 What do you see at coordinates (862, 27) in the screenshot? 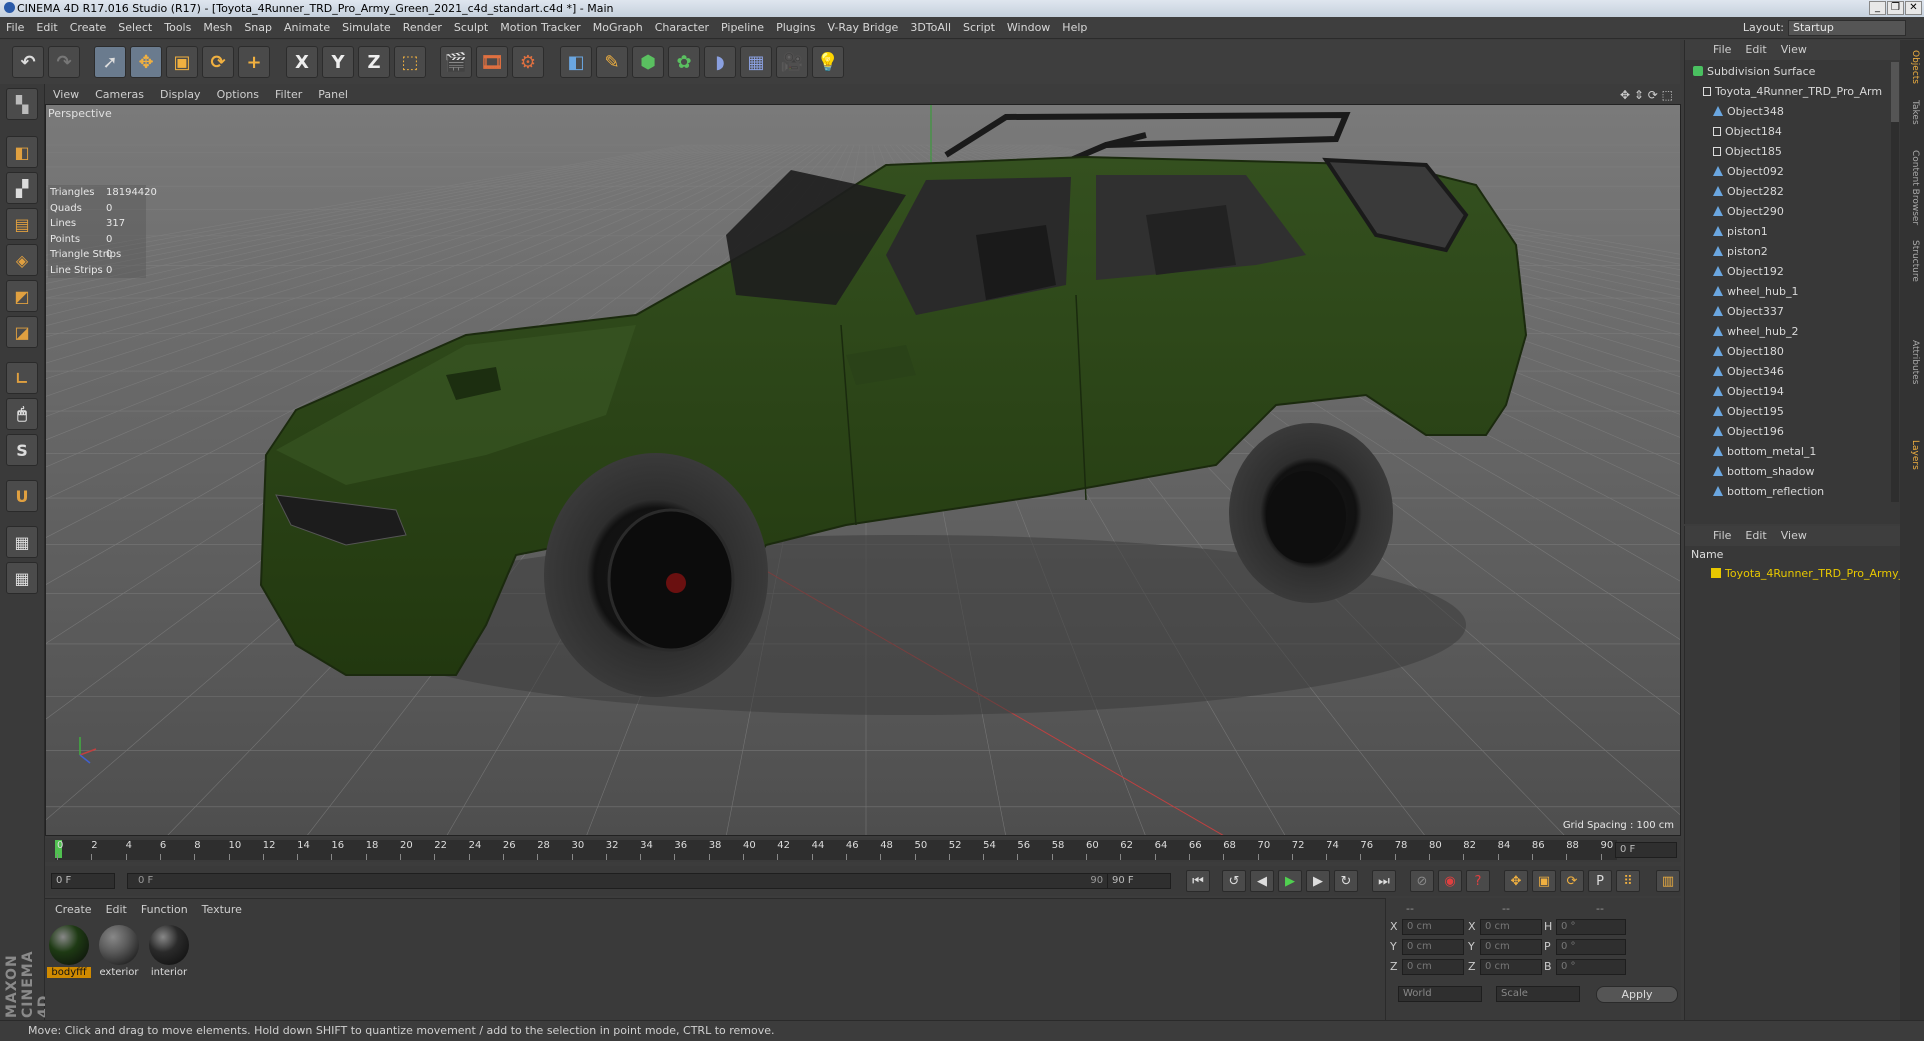
I see `menu-item: V-Ray Bridge` at bounding box center [862, 27].